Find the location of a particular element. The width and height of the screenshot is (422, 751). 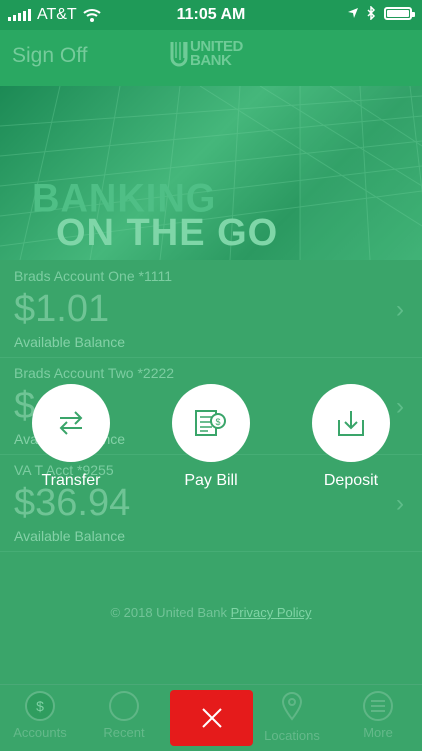

account-name: Brads Account One *1111 is located at coordinates (93, 276).